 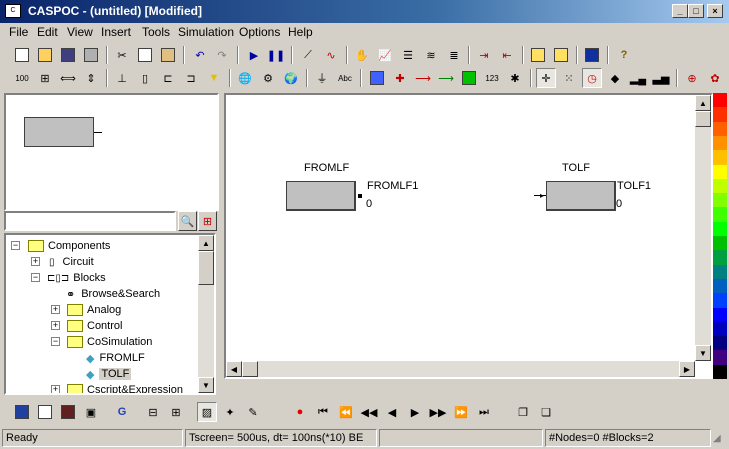 What do you see at coordinates (22, 78) in the screenshot?
I see `zoom-100-button: 100` at bounding box center [22, 78].